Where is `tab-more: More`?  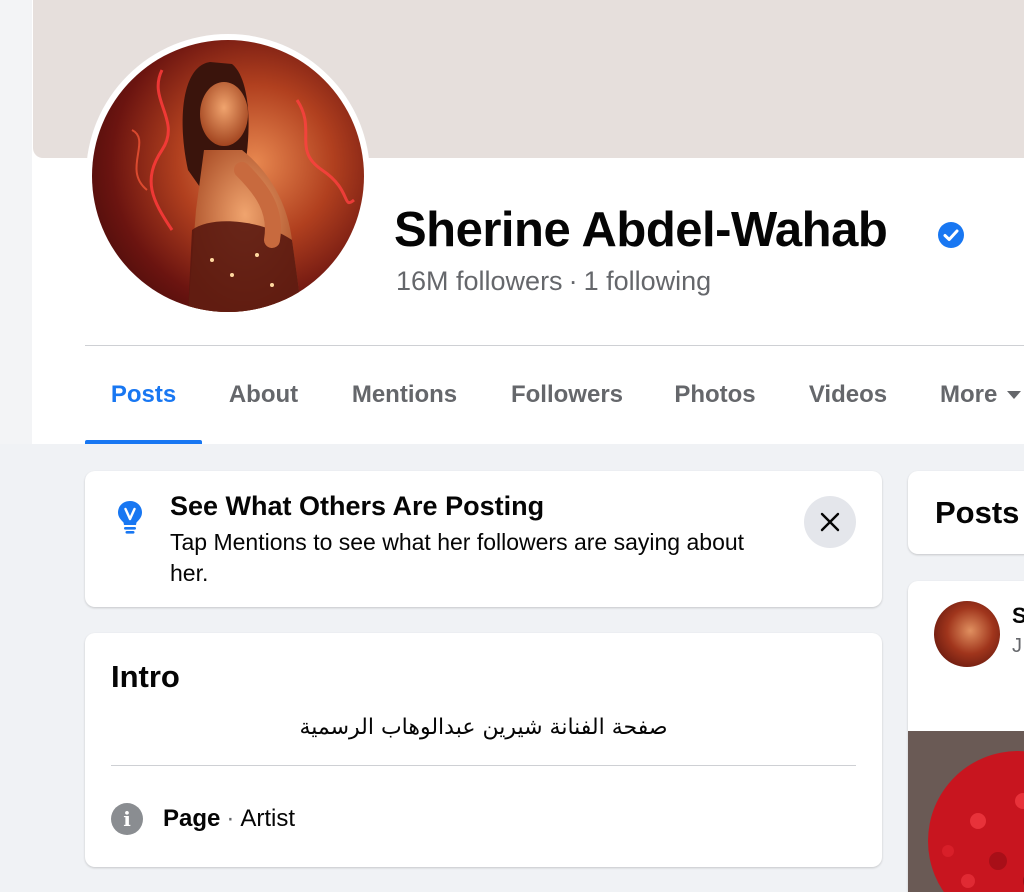
tab-more: More is located at coordinates (982, 395).